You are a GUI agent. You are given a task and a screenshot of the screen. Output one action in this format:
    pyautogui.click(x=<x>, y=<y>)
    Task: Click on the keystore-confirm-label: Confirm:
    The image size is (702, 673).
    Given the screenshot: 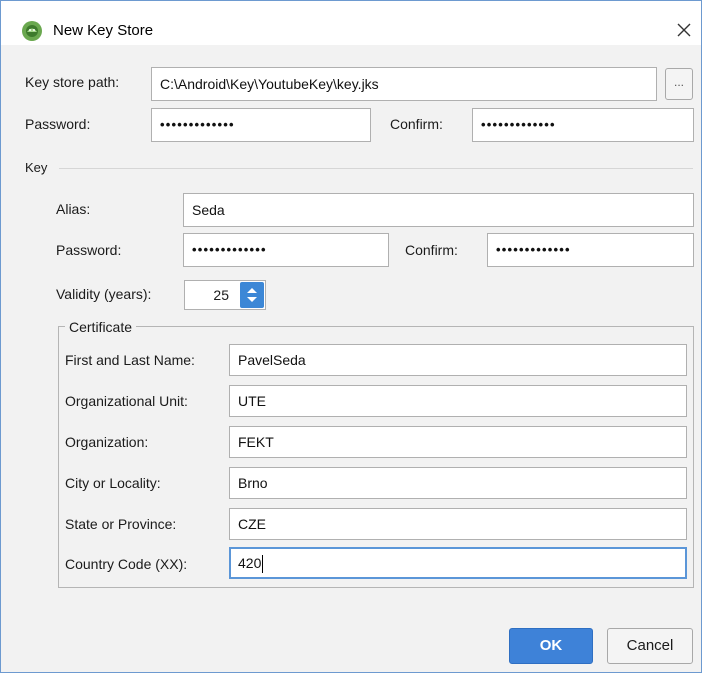 What is the action you would take?
    pyautogui.click(x=416, y=124)
    